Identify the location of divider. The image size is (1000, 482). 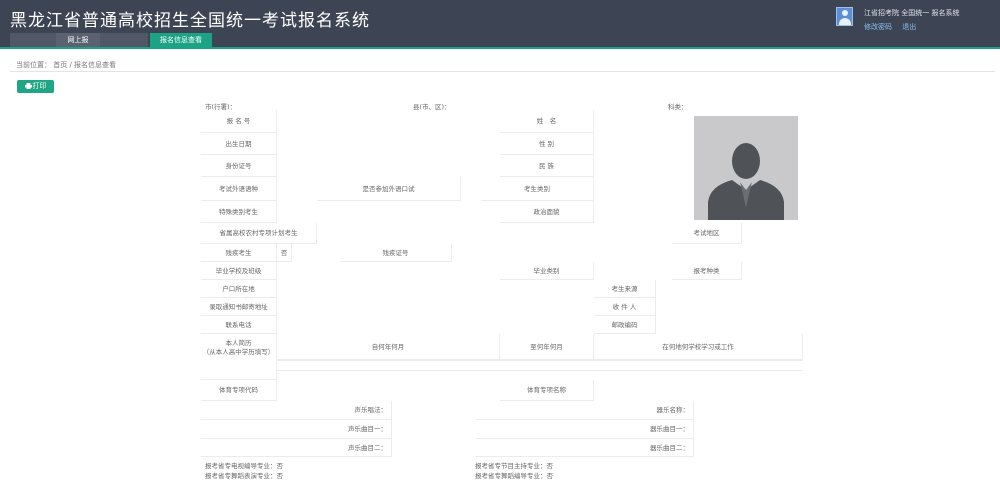
(502, 71).